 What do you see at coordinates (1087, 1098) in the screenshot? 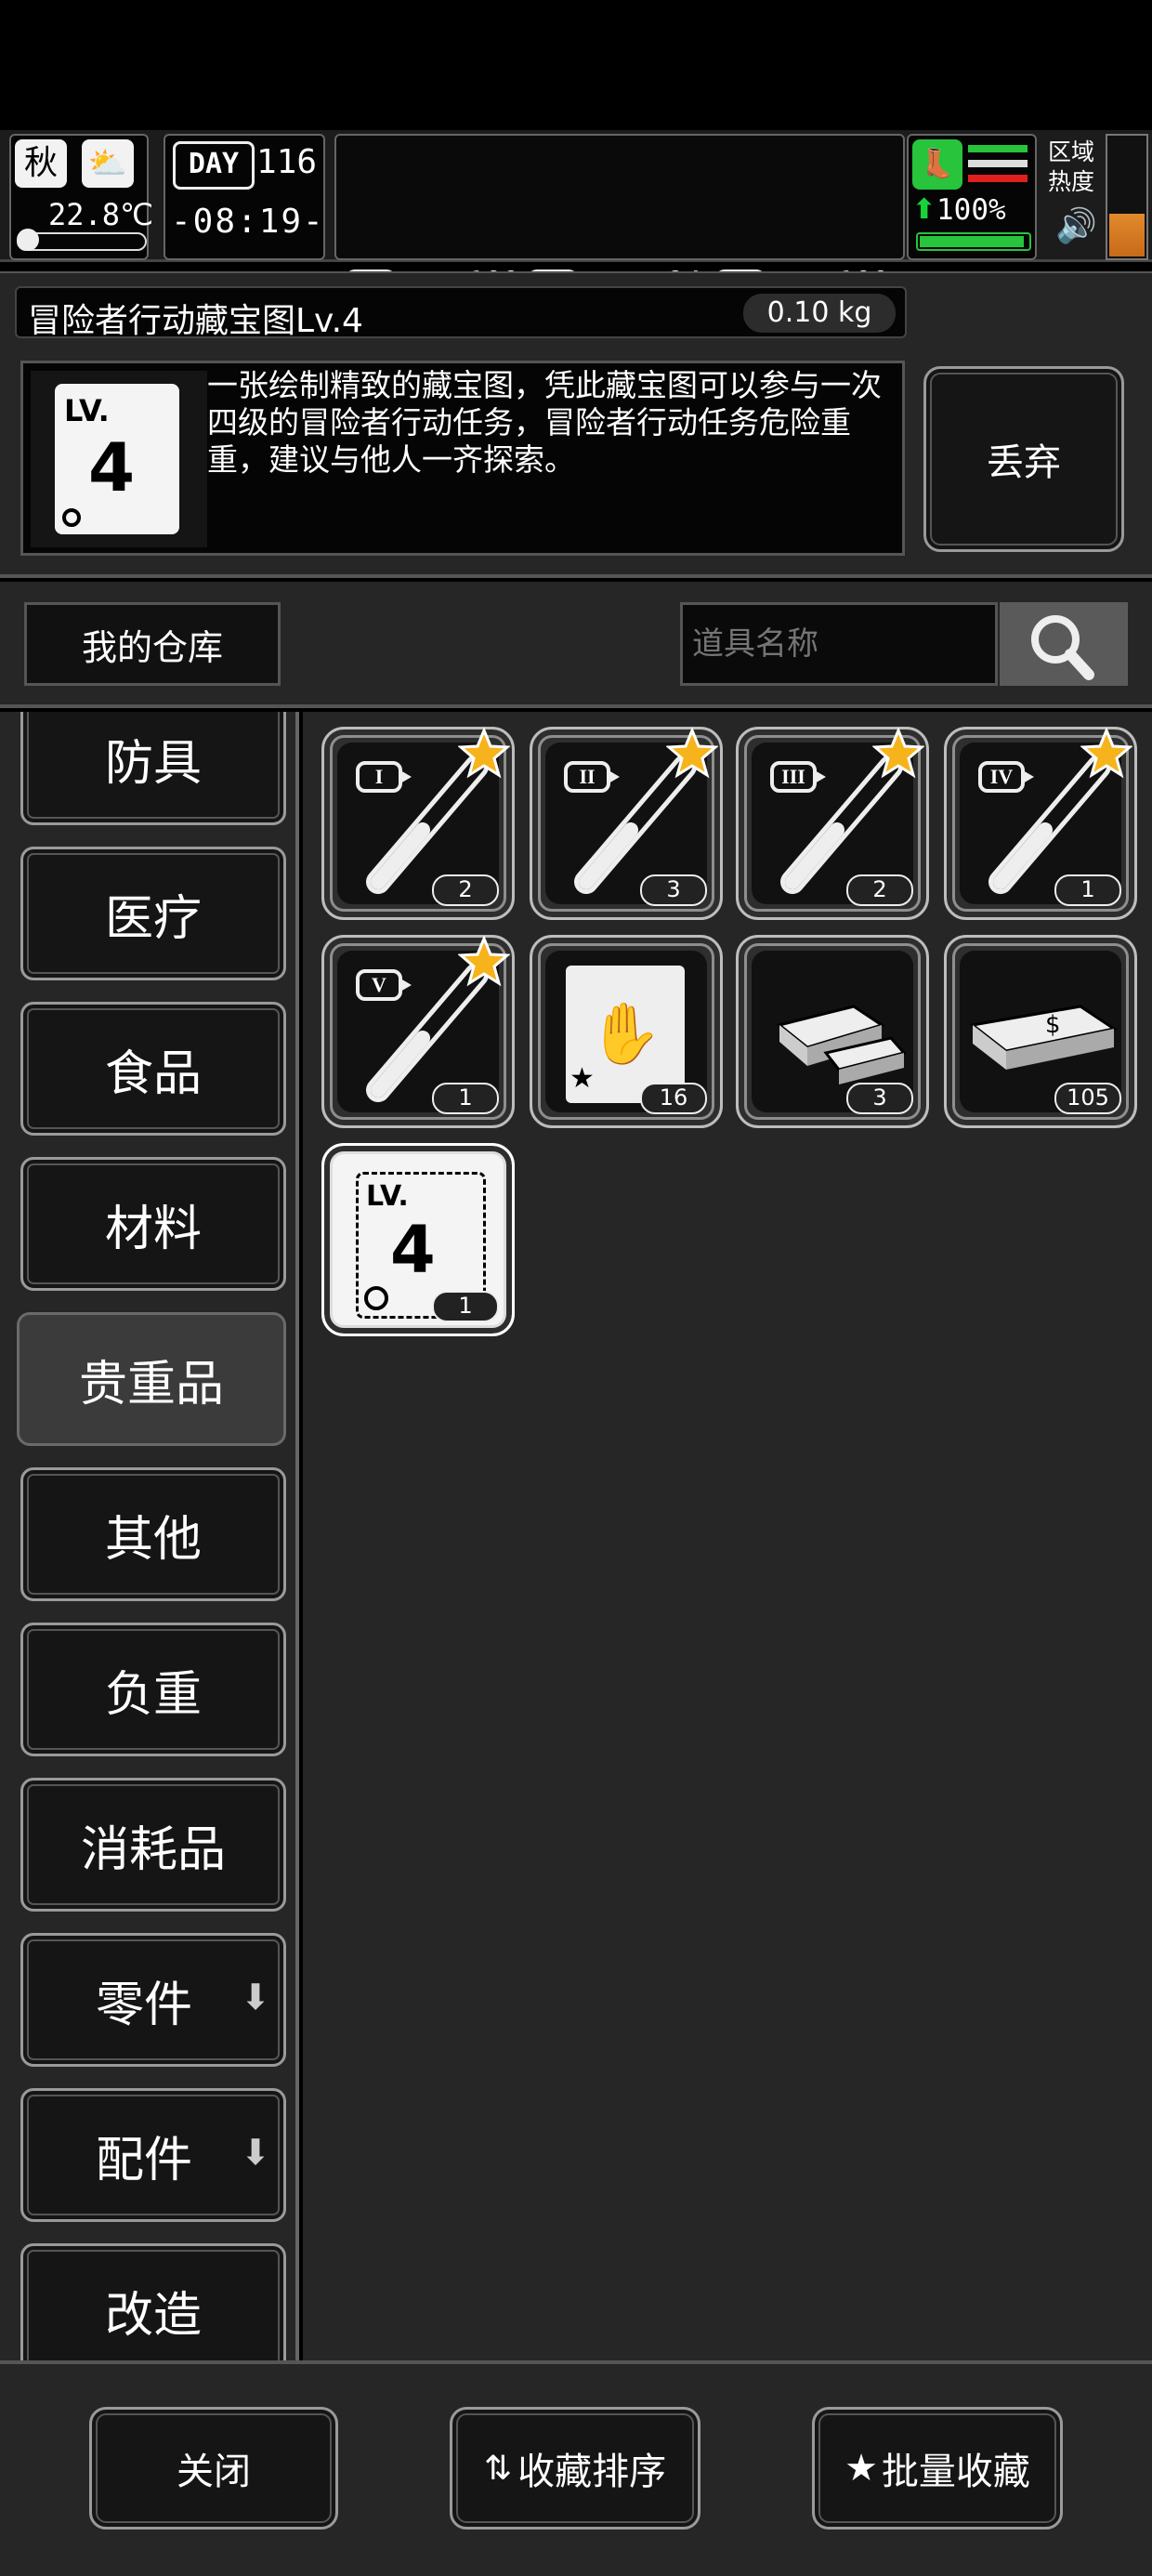
I see `item-count: 105` at bounding box center [1087, 1098].